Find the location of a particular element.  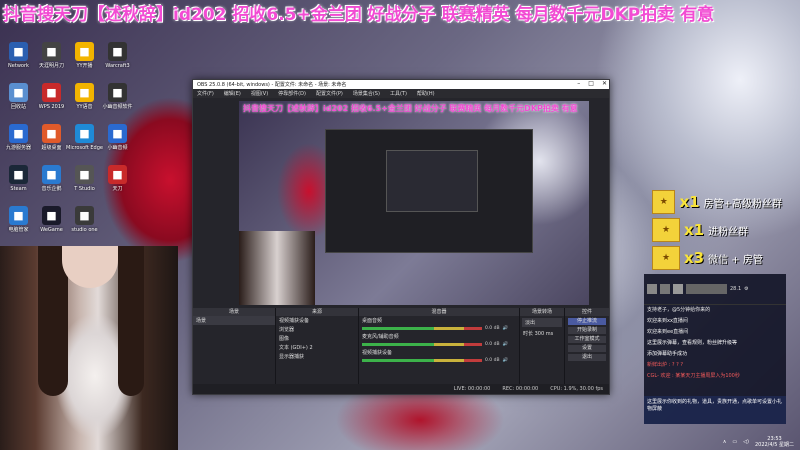

desktop-icon: ■ T Studio is located at coordinates (84, 185).